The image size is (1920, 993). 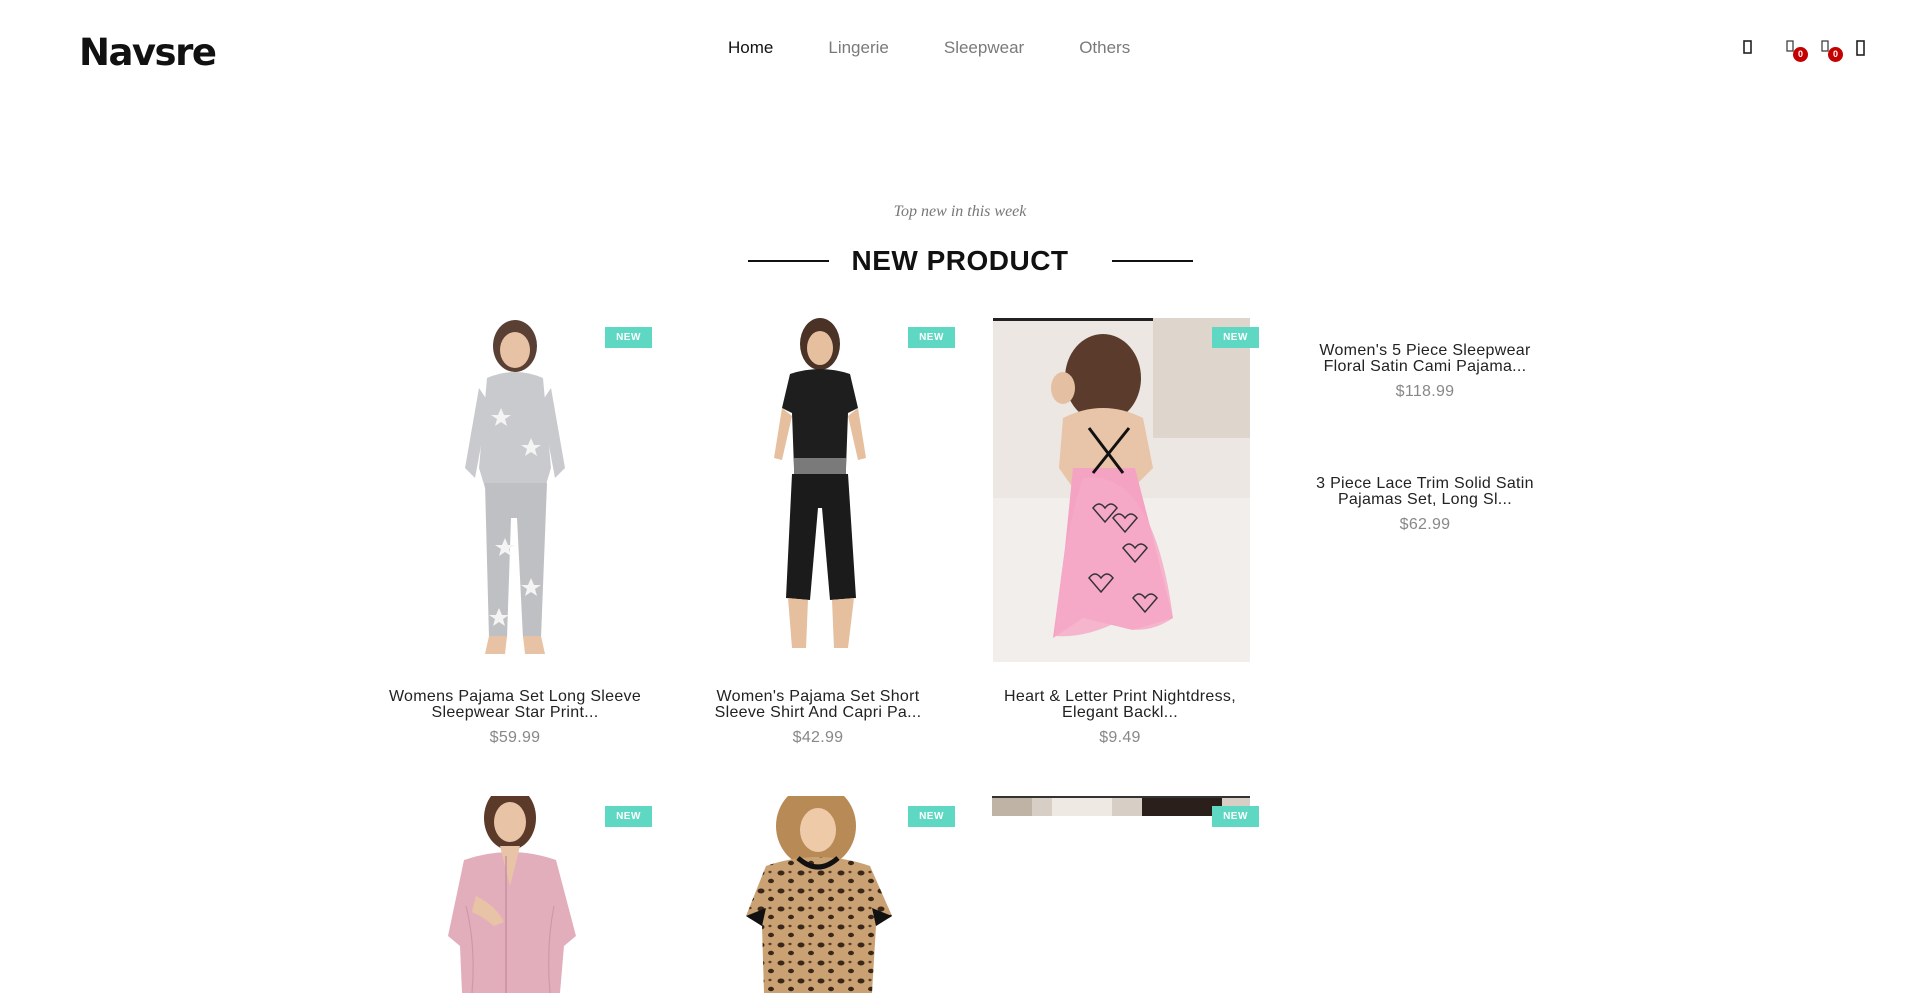 I want to click on product-price: $59.99, so click(x=515, y=737).